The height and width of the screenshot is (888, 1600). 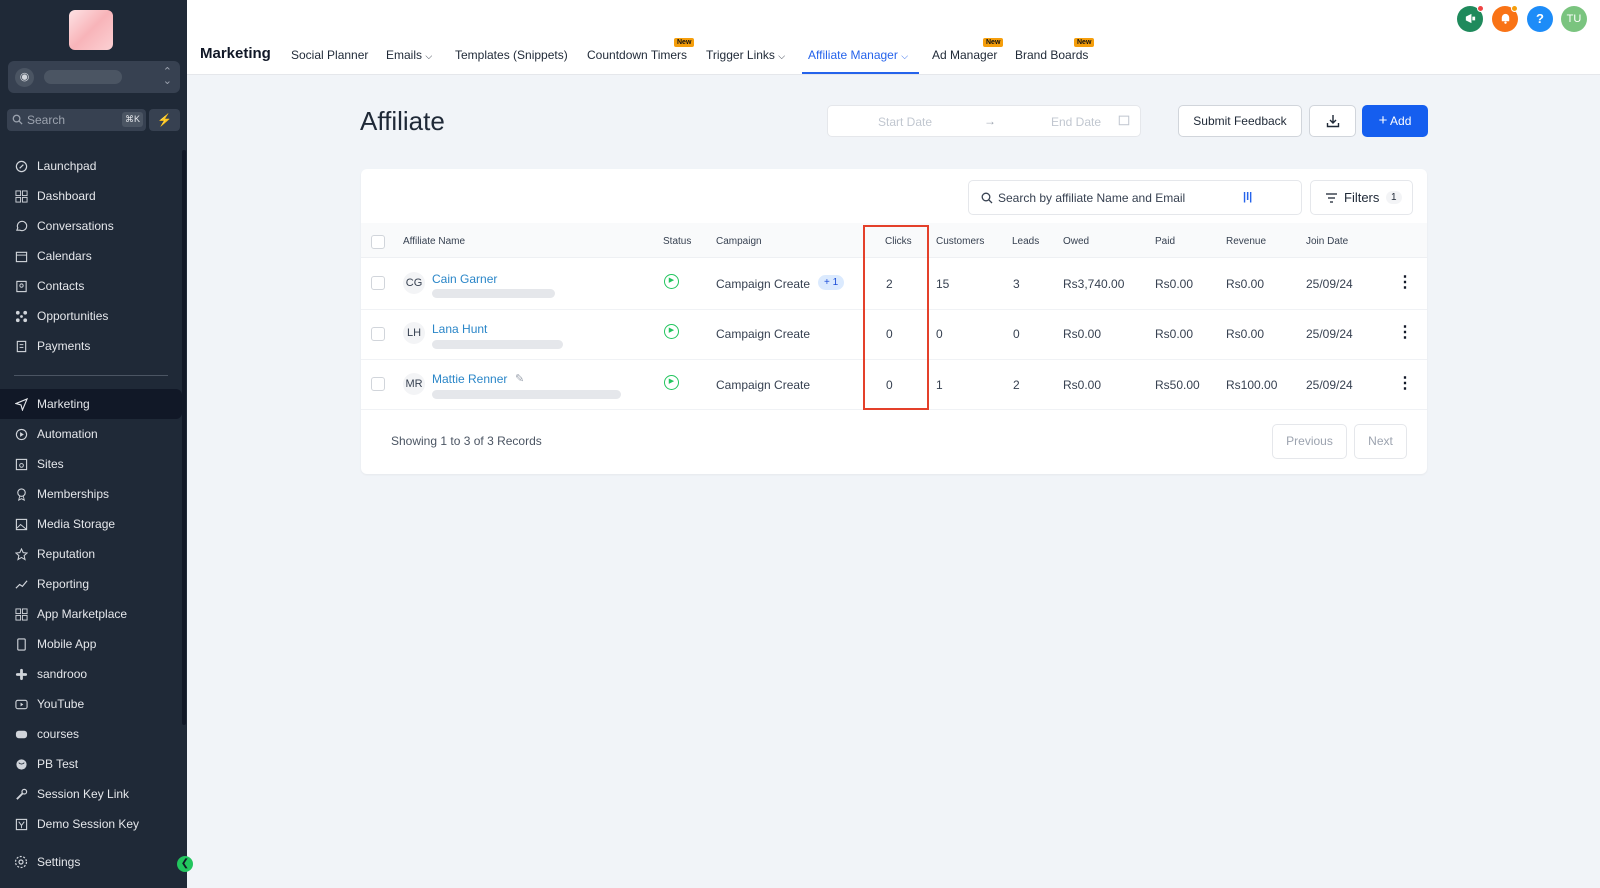 I want to click on collapse-sidebar-icon: ❮, so click(x=185, y=864).